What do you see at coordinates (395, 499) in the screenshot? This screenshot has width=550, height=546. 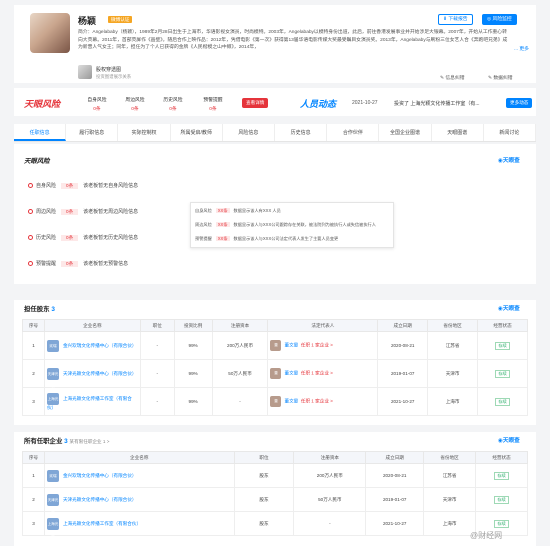 I see `cell-date: 2019-01-07` at bounding box center [395, 499].